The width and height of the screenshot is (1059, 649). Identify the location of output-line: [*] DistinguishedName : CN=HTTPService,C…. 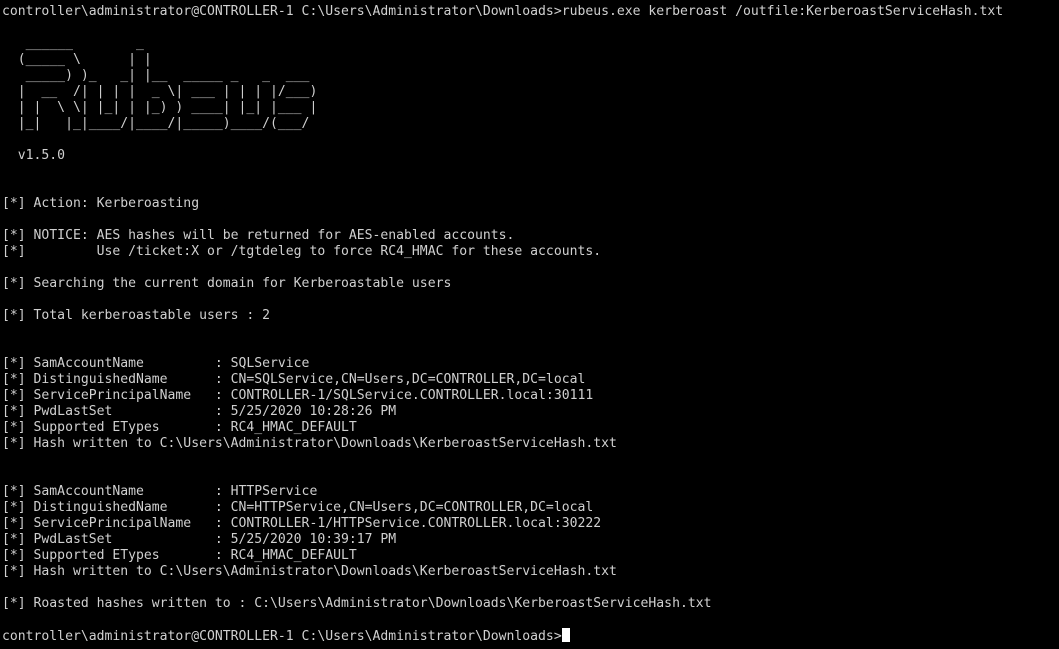
(298, 507).